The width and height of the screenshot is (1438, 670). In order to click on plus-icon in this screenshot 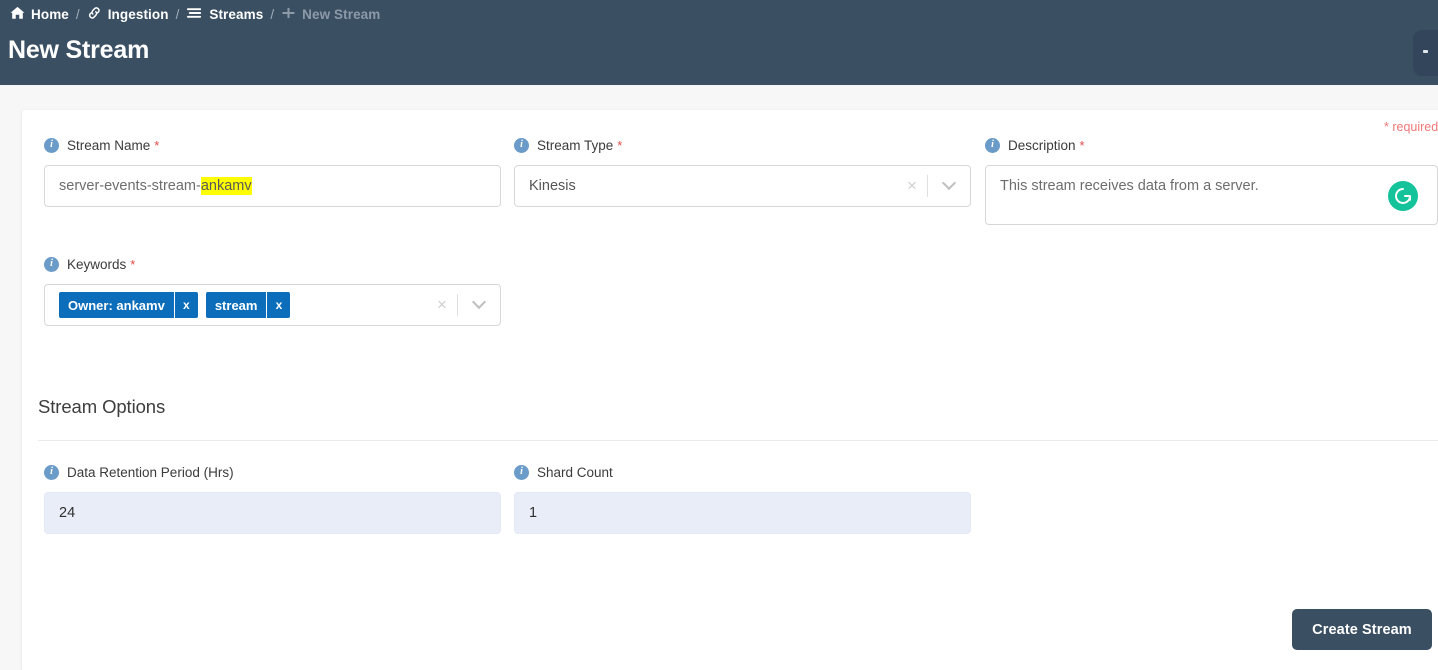, I will do `click(288, 14)`.